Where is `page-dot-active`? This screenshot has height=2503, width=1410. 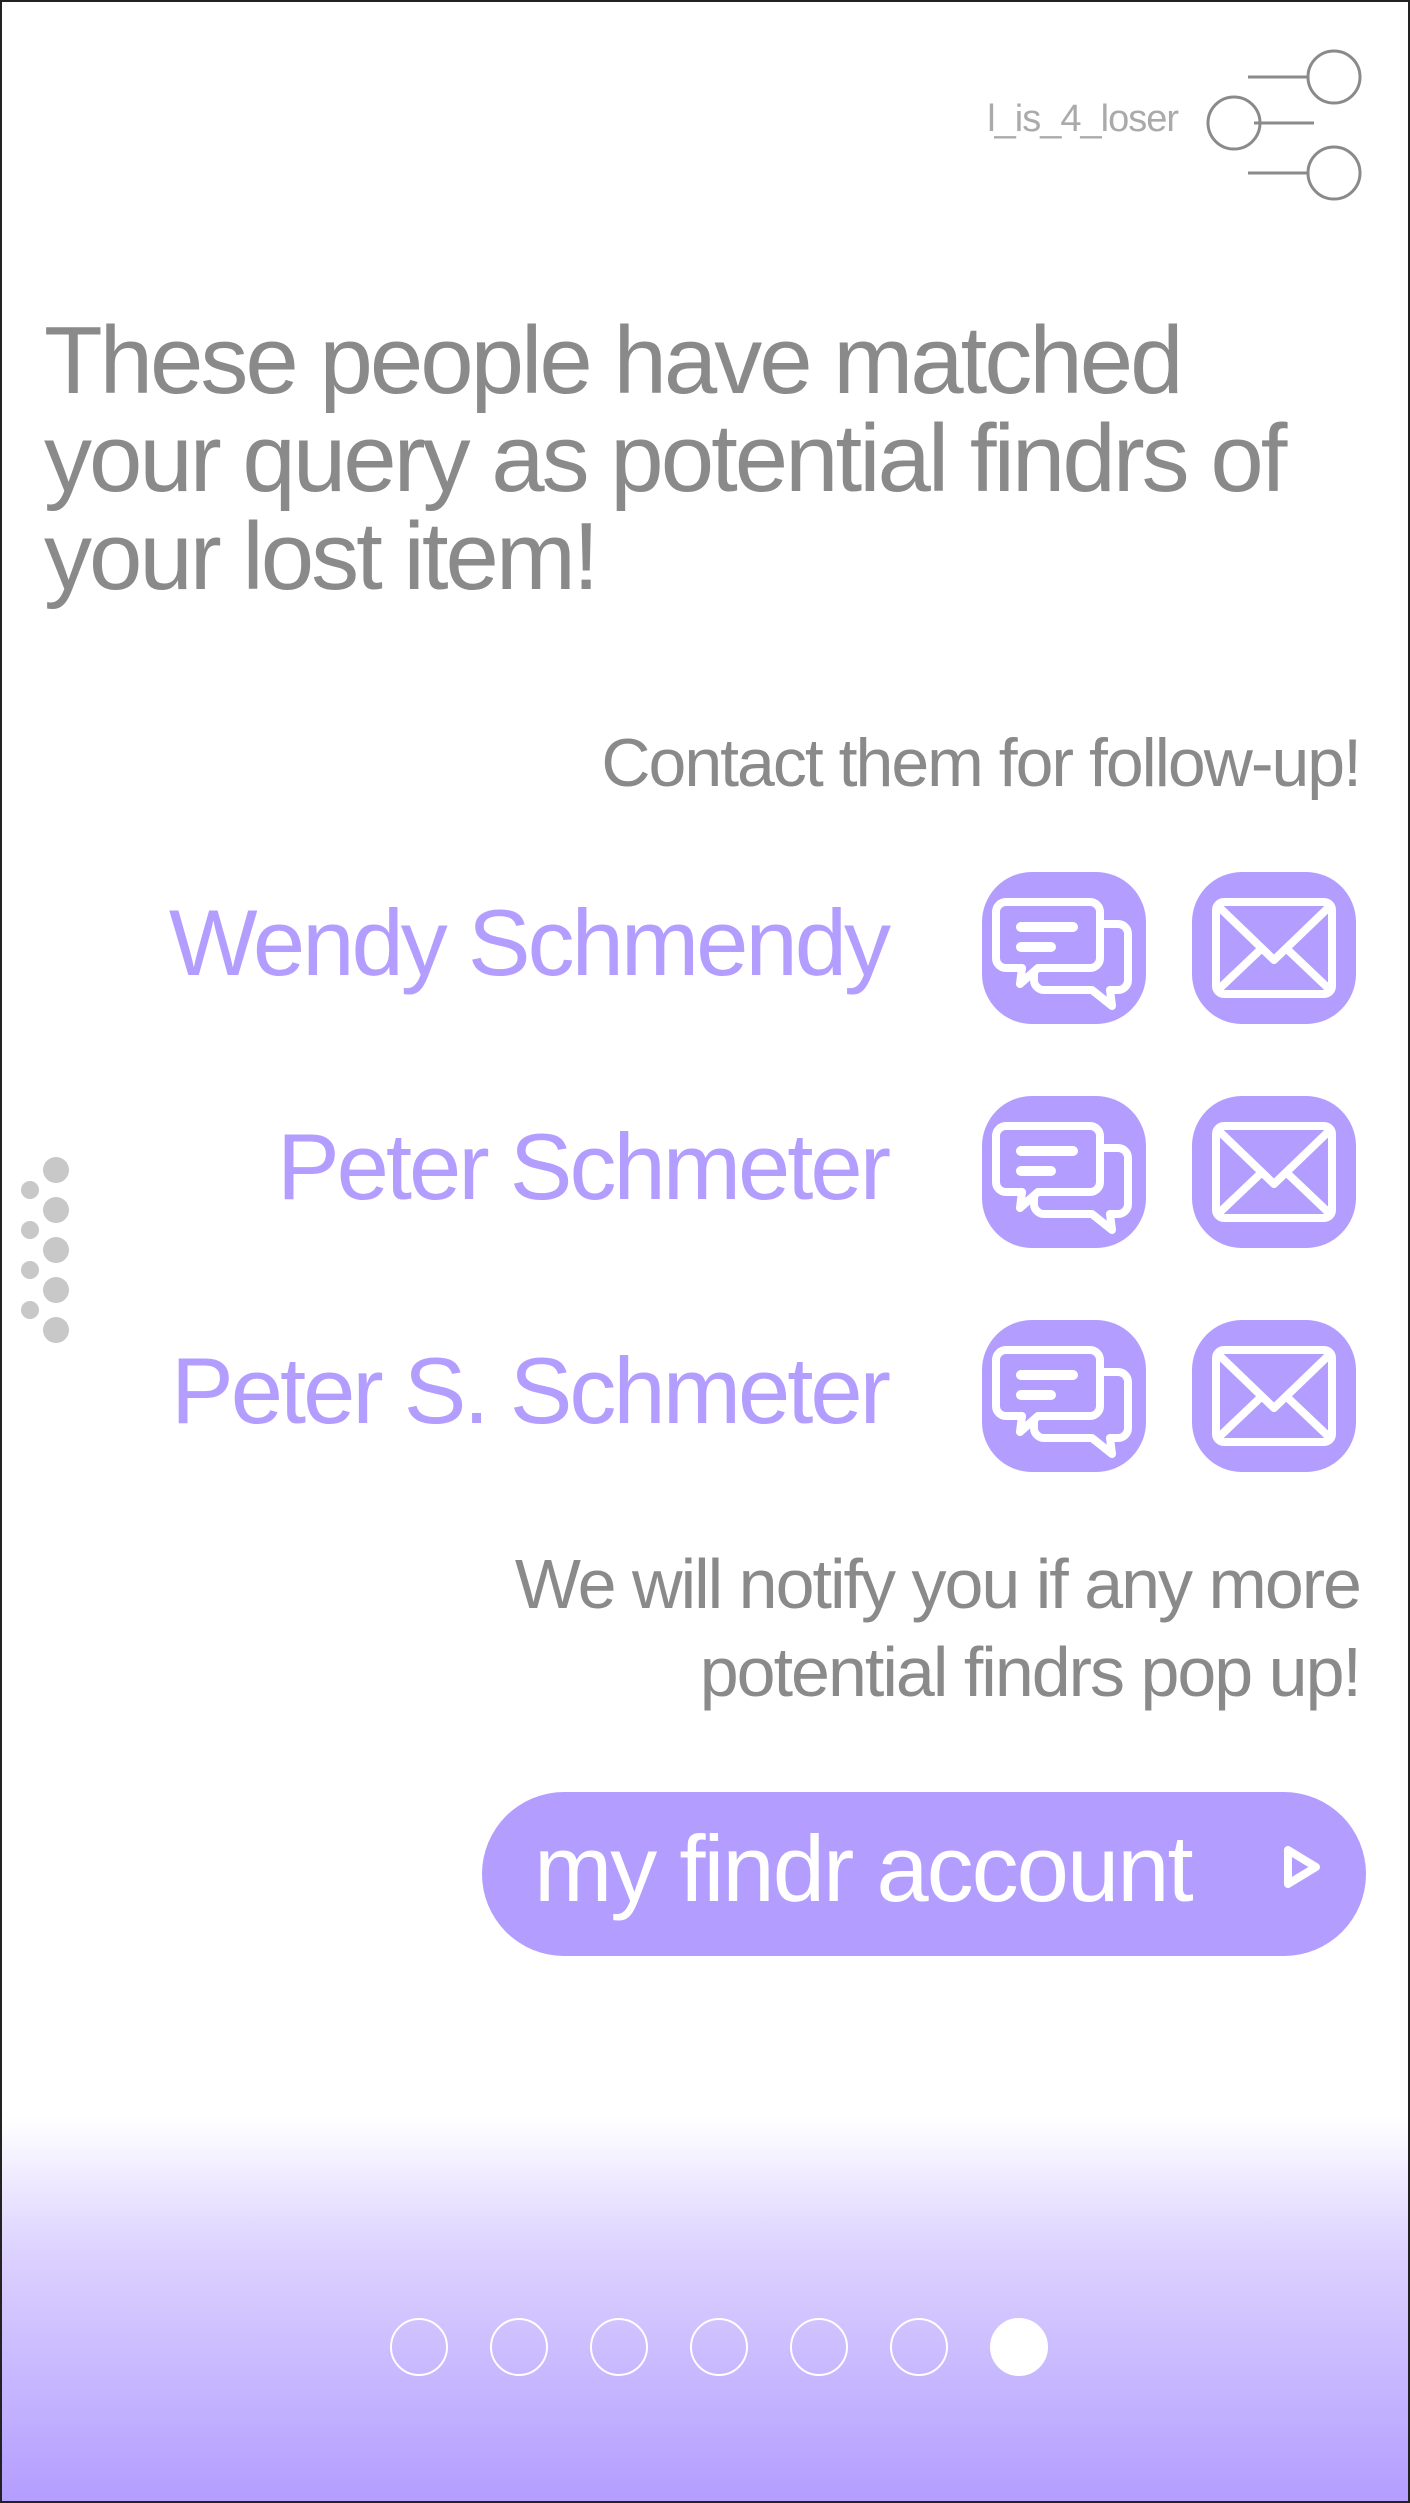 page-dot-active is located at coordinates (1019, 2347).